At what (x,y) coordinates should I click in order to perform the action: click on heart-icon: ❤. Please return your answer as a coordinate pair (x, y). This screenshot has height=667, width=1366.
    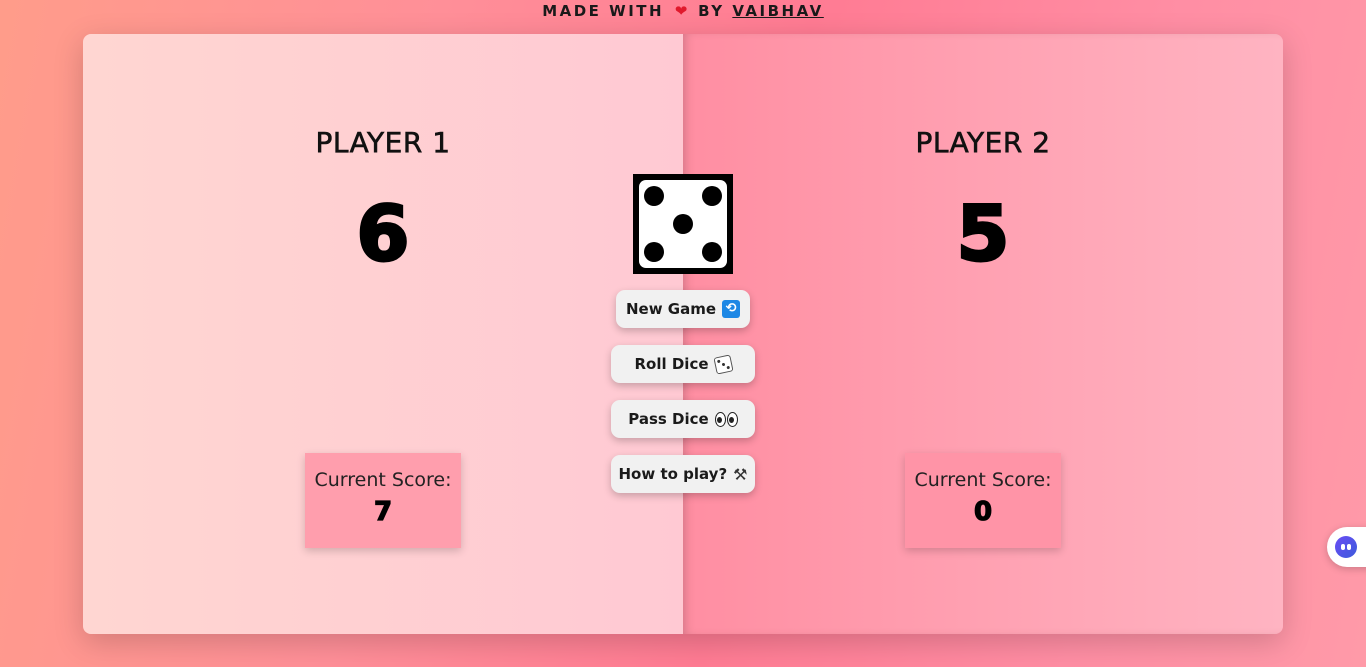
    Looking at the image, I should click on (681, 11).